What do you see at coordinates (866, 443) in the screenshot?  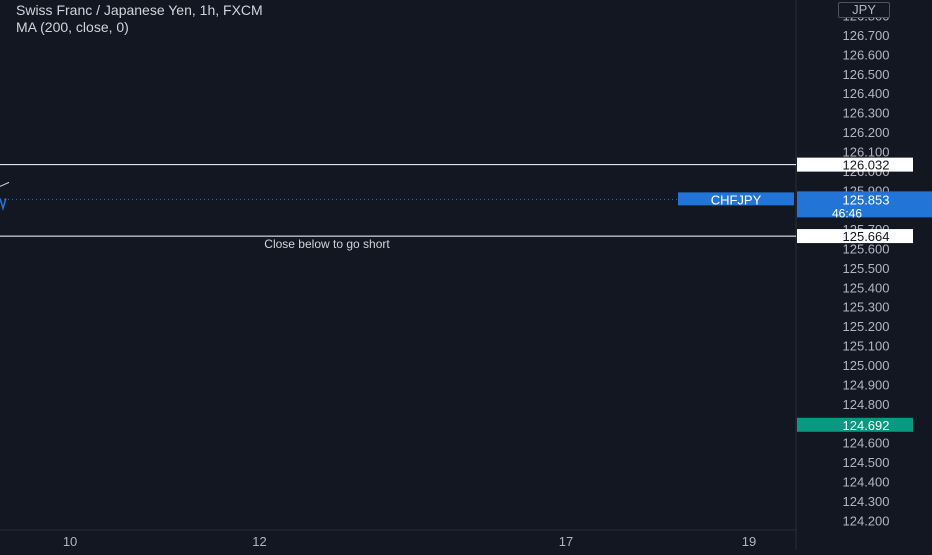 I see `y-tick-label: 124.600` at bounding box center [866, 443].